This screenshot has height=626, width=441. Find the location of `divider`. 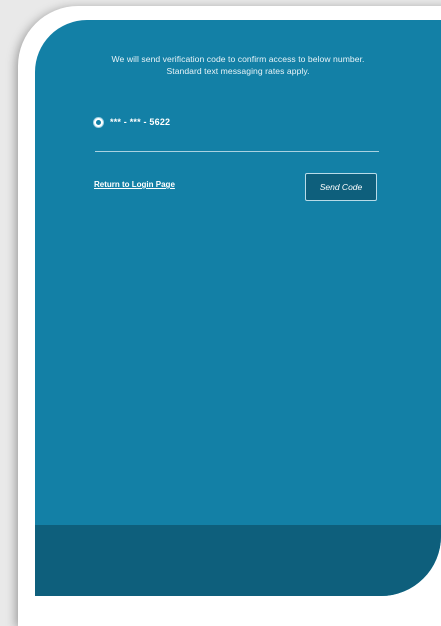

divider is located at coordinates (237, 151).